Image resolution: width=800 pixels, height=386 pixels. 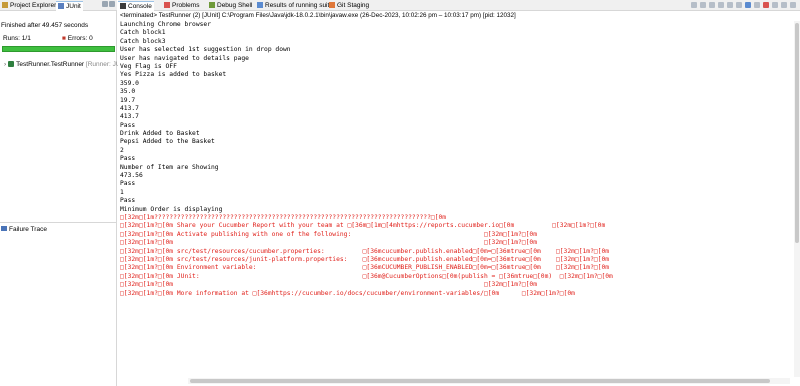 What do you see at coordinates (353, 5) in the screenshot?
I see `tab-git-staging-label: Git Staging` at bounding box center [353, 5].